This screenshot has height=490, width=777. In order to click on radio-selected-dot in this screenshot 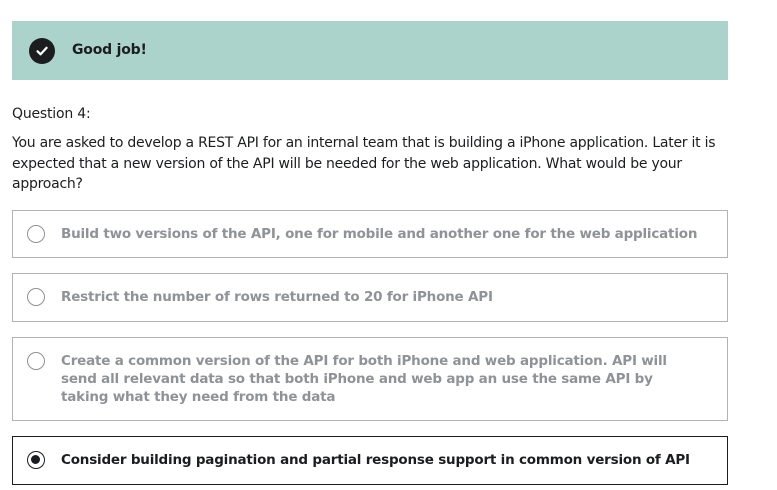, I will do `click(35, 459)`.